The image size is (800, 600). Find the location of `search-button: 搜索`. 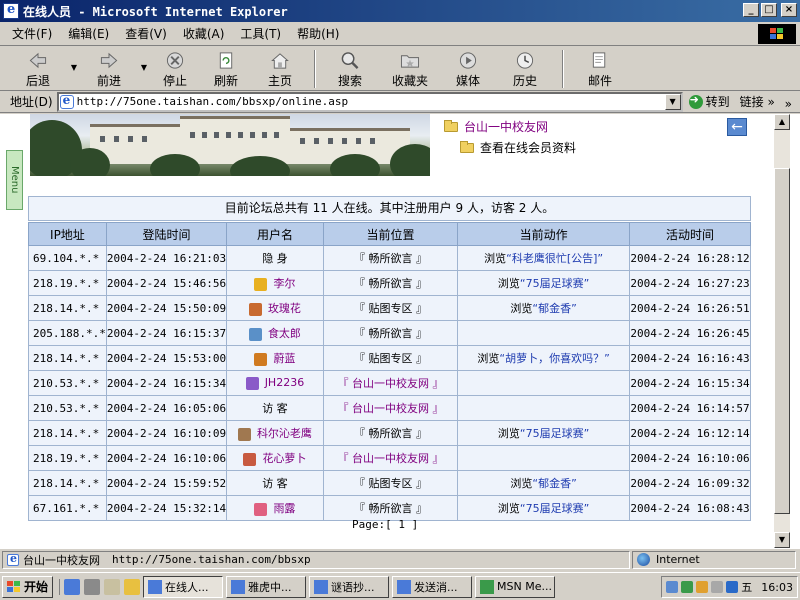

search-button: 搜索 is located at coordinates (350, 68).